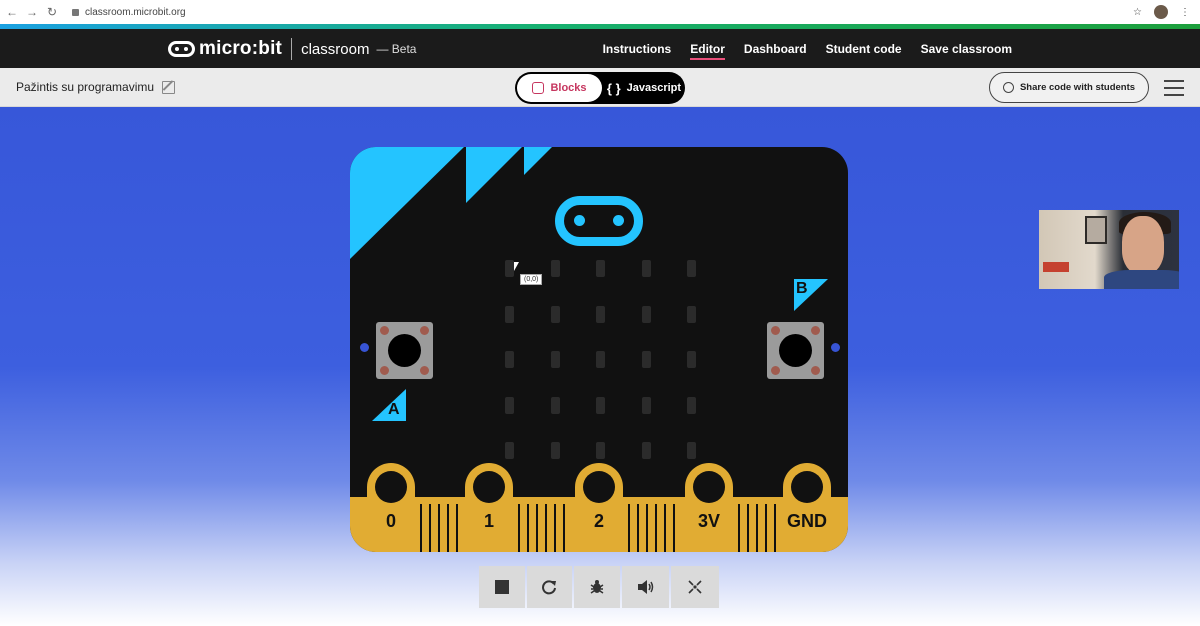  I want to click on avatar, so click(1161, 12).